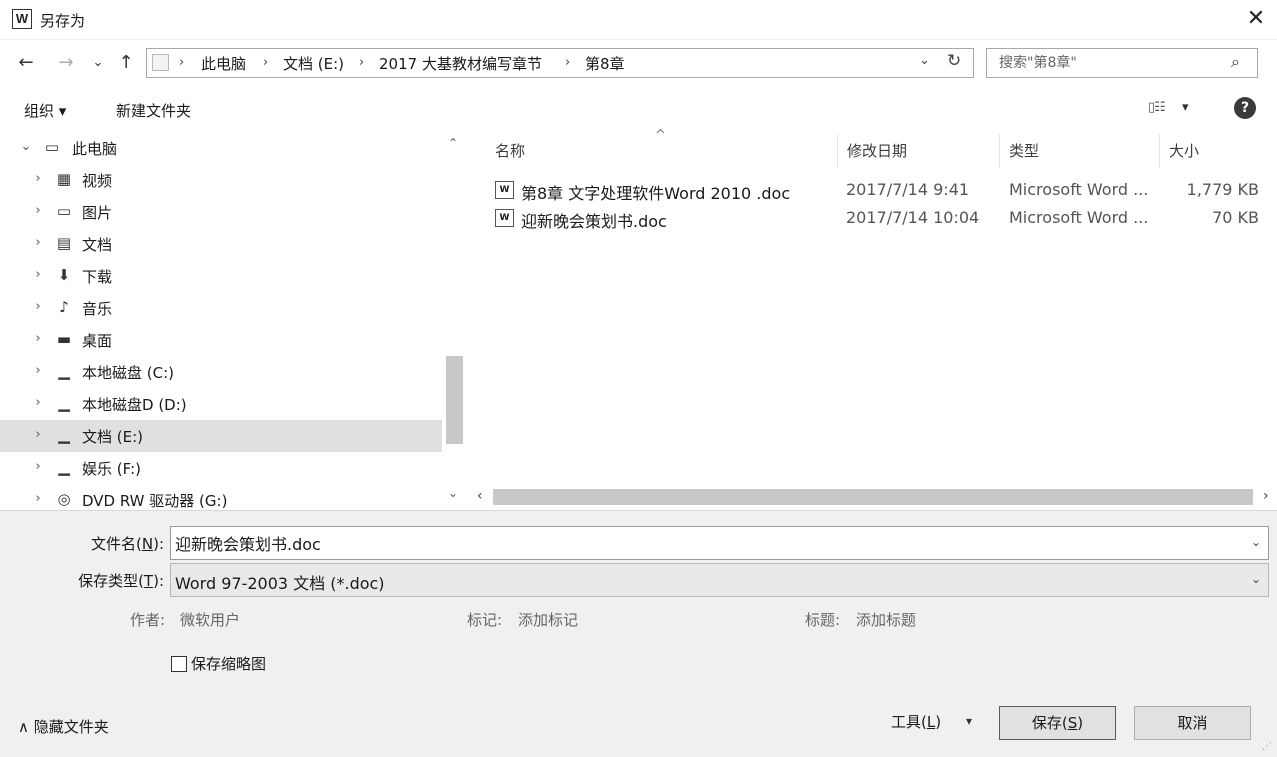 Image resolution: width=1277 pixels, height=757 pixels. Describe the element at coordinates (705, 543) in the screenshot. I see `filename-input` at that location.